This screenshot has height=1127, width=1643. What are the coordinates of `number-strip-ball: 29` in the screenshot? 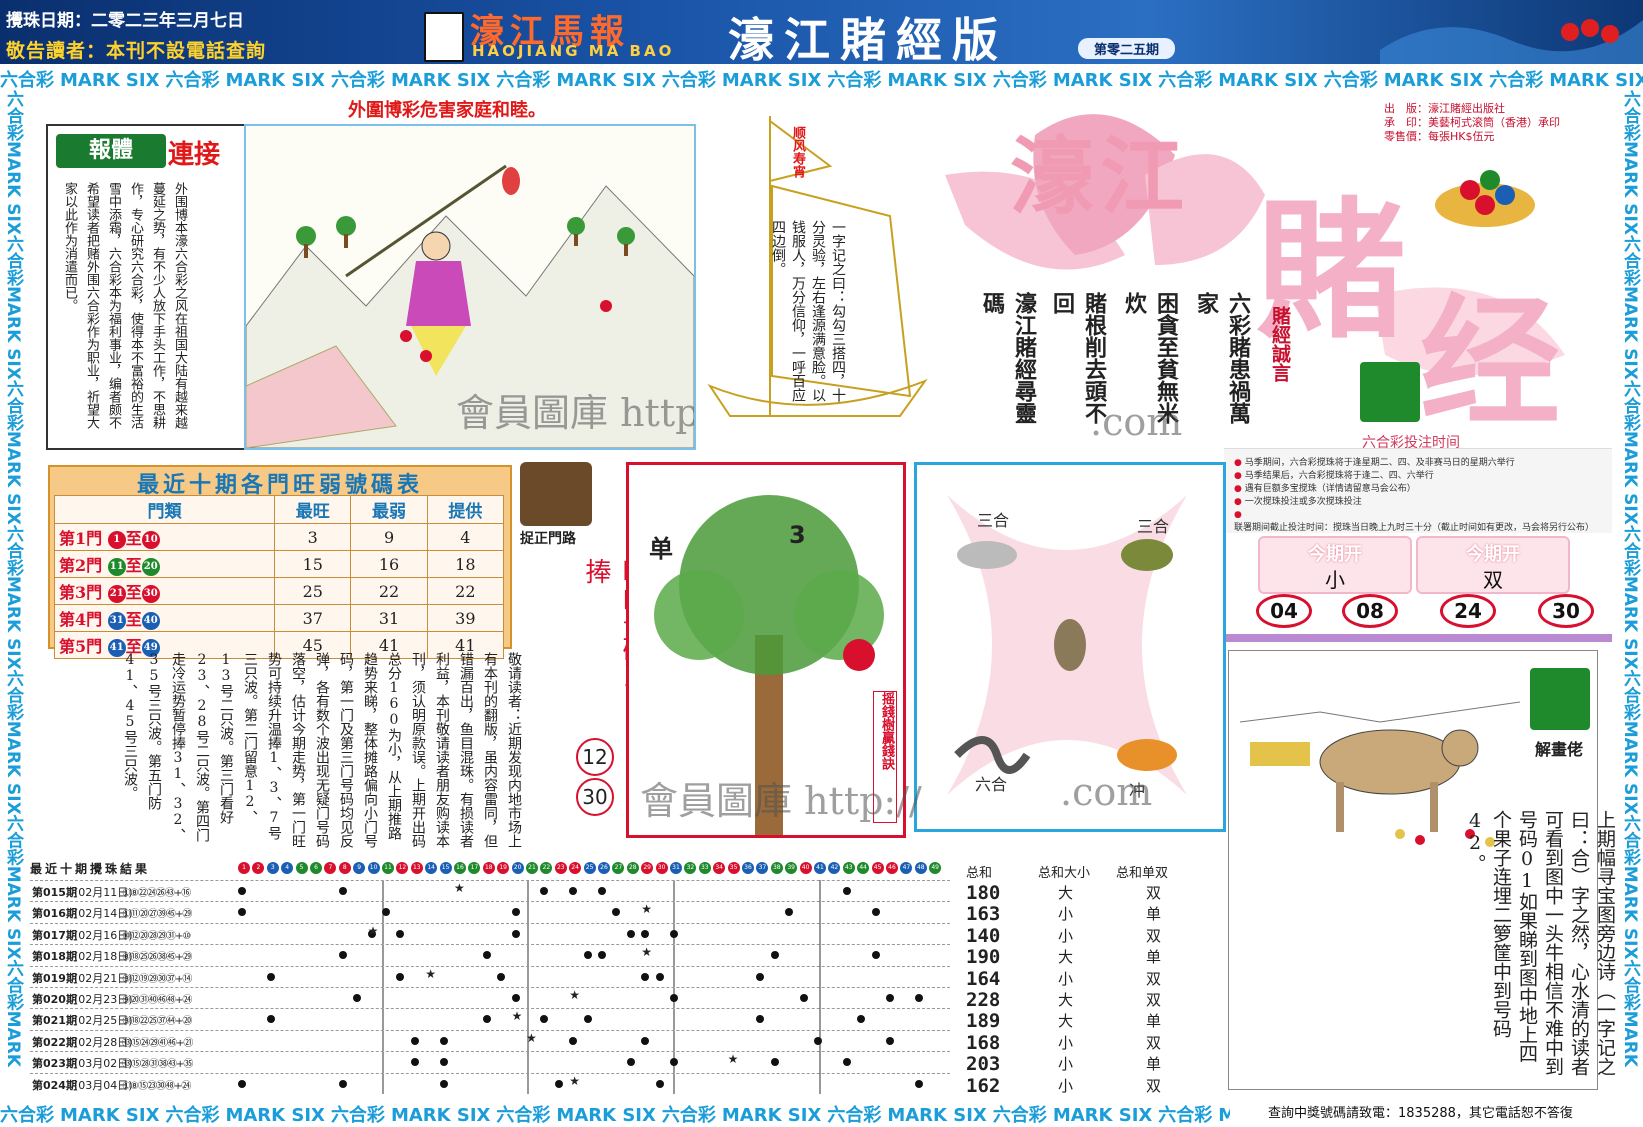 It's located at (647, 868).